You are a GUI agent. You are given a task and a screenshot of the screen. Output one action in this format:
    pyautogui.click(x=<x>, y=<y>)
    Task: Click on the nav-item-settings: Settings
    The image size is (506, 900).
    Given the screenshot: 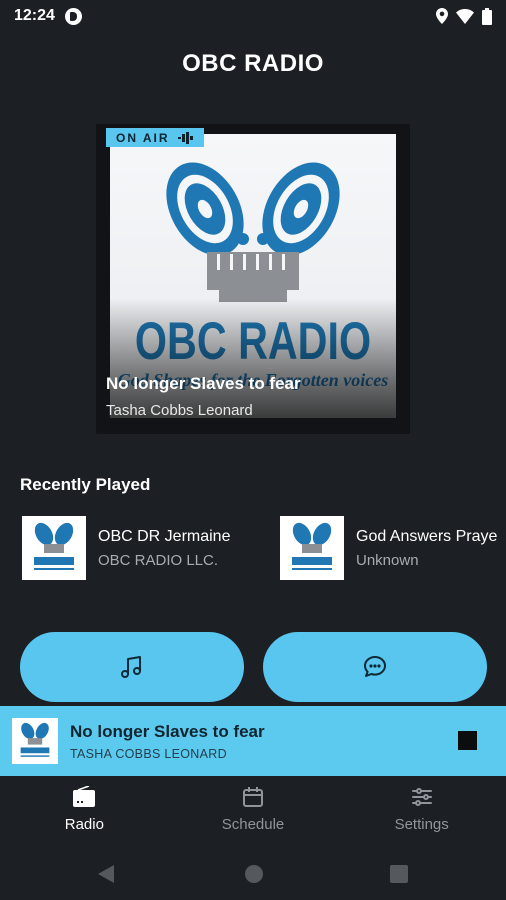 What is the action you would take?
    pyautogui.click(x=421, y=812)
    